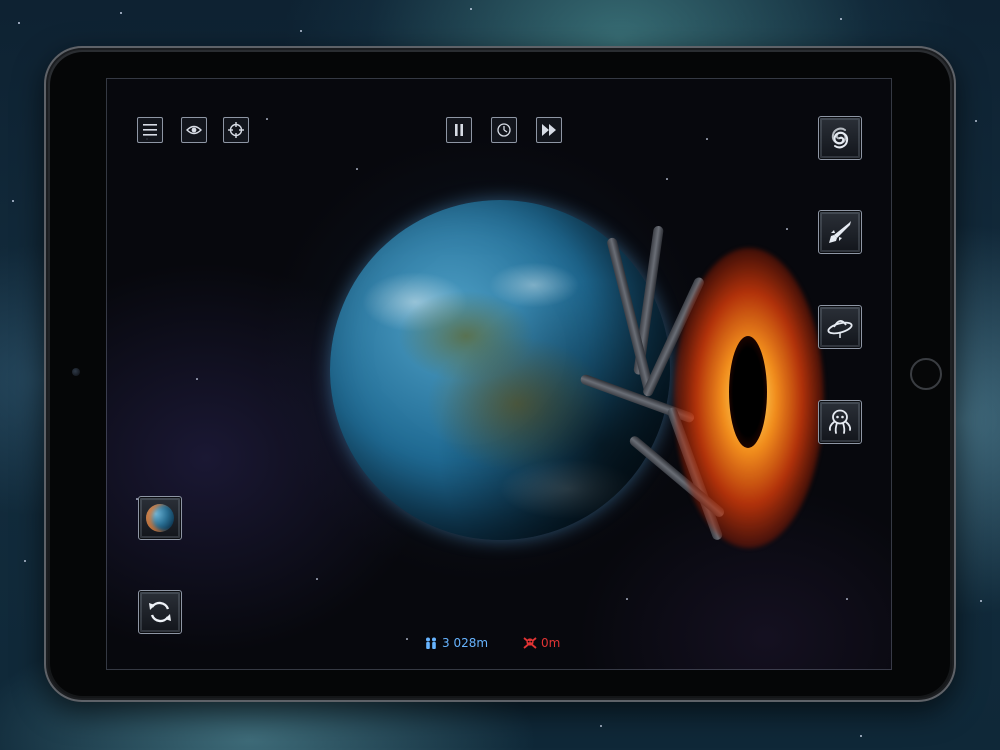 This screenshot has width=1000, height=750. I want to click on front-camera, so click(76, 372).